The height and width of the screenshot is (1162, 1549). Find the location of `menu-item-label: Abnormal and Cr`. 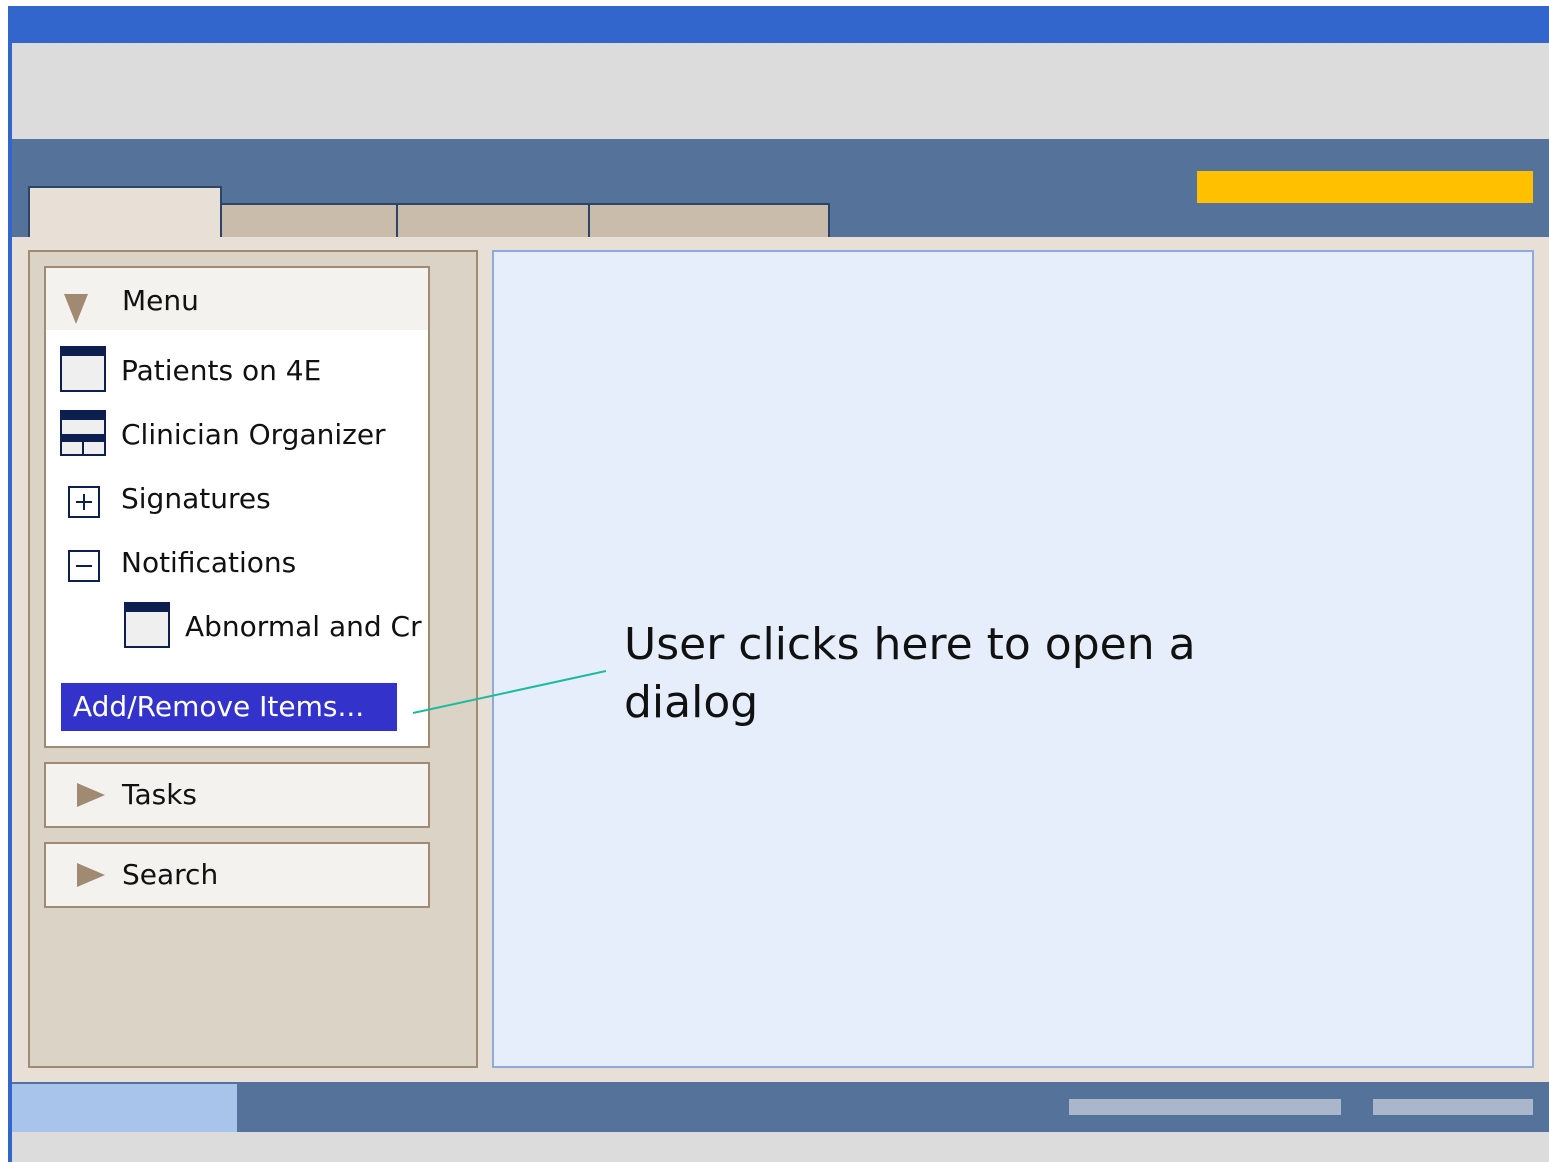

menu-item-label: Abnormal and Cr is located at coordinates (303, 626).